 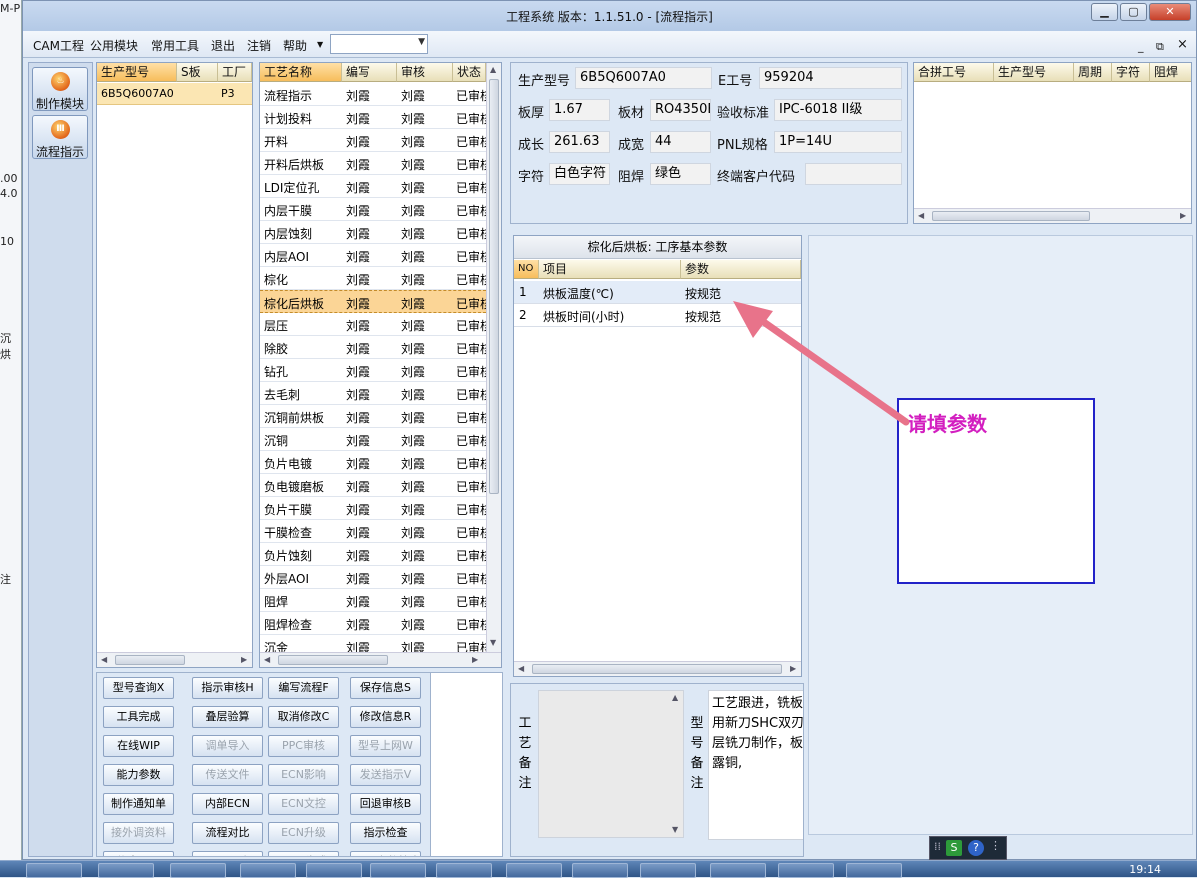 I want to click on pnl-field: 1P=14U, so click(x=838, y=142).